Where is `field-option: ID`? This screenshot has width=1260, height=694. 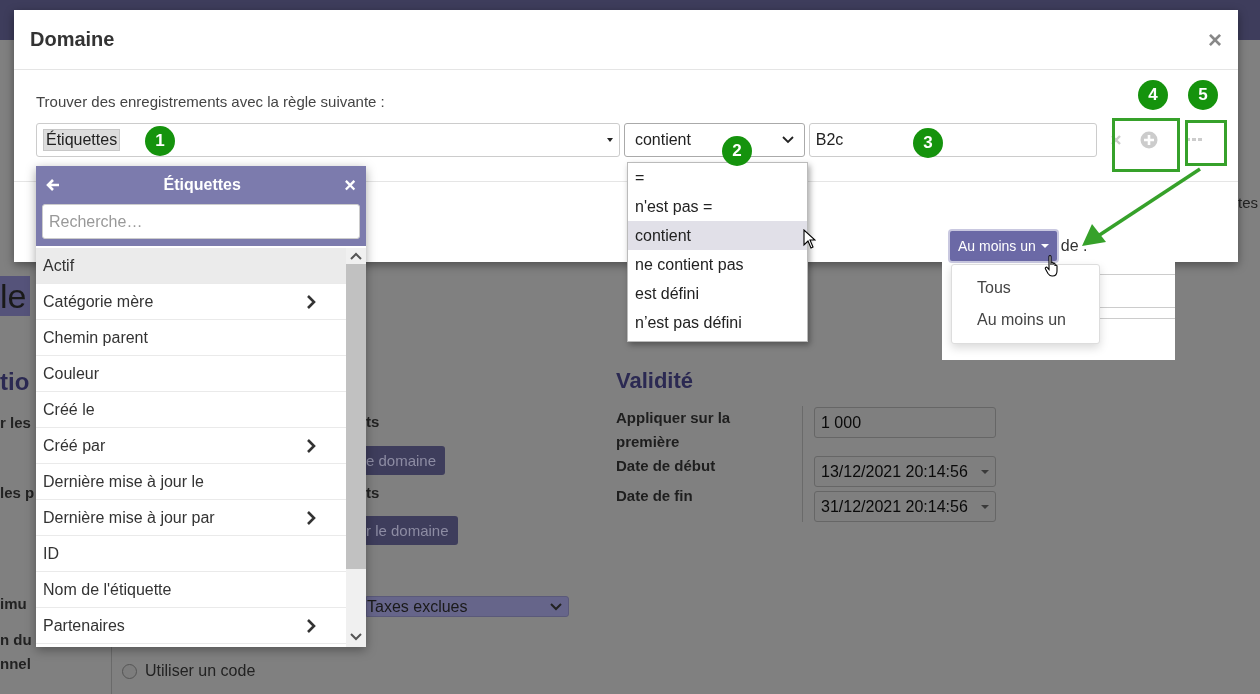
field-option: ID is located at coordinates (191, 554).